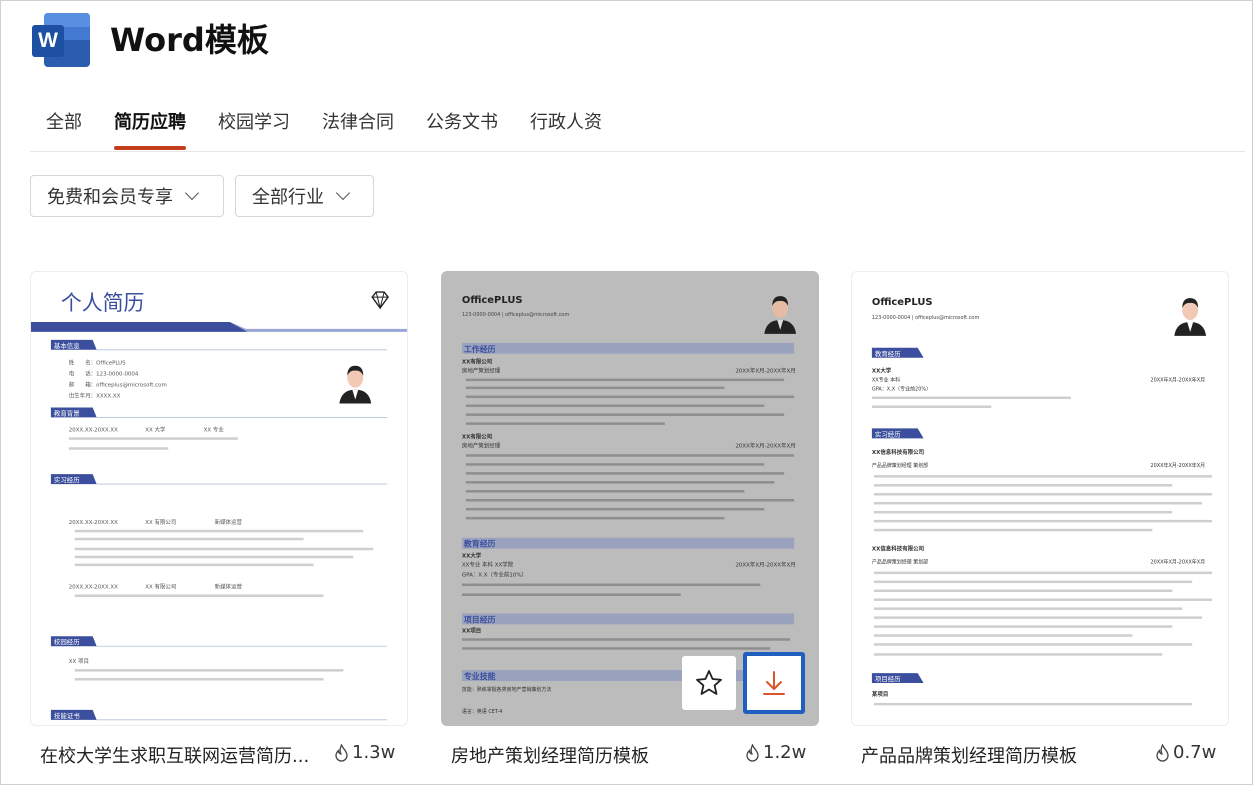 This screenshot has height=785, width=1253. What do you see at coordinates (219, 715) in the screenshot?
I see `sec-skills: 技能证书` at bounding box center [219, 715].